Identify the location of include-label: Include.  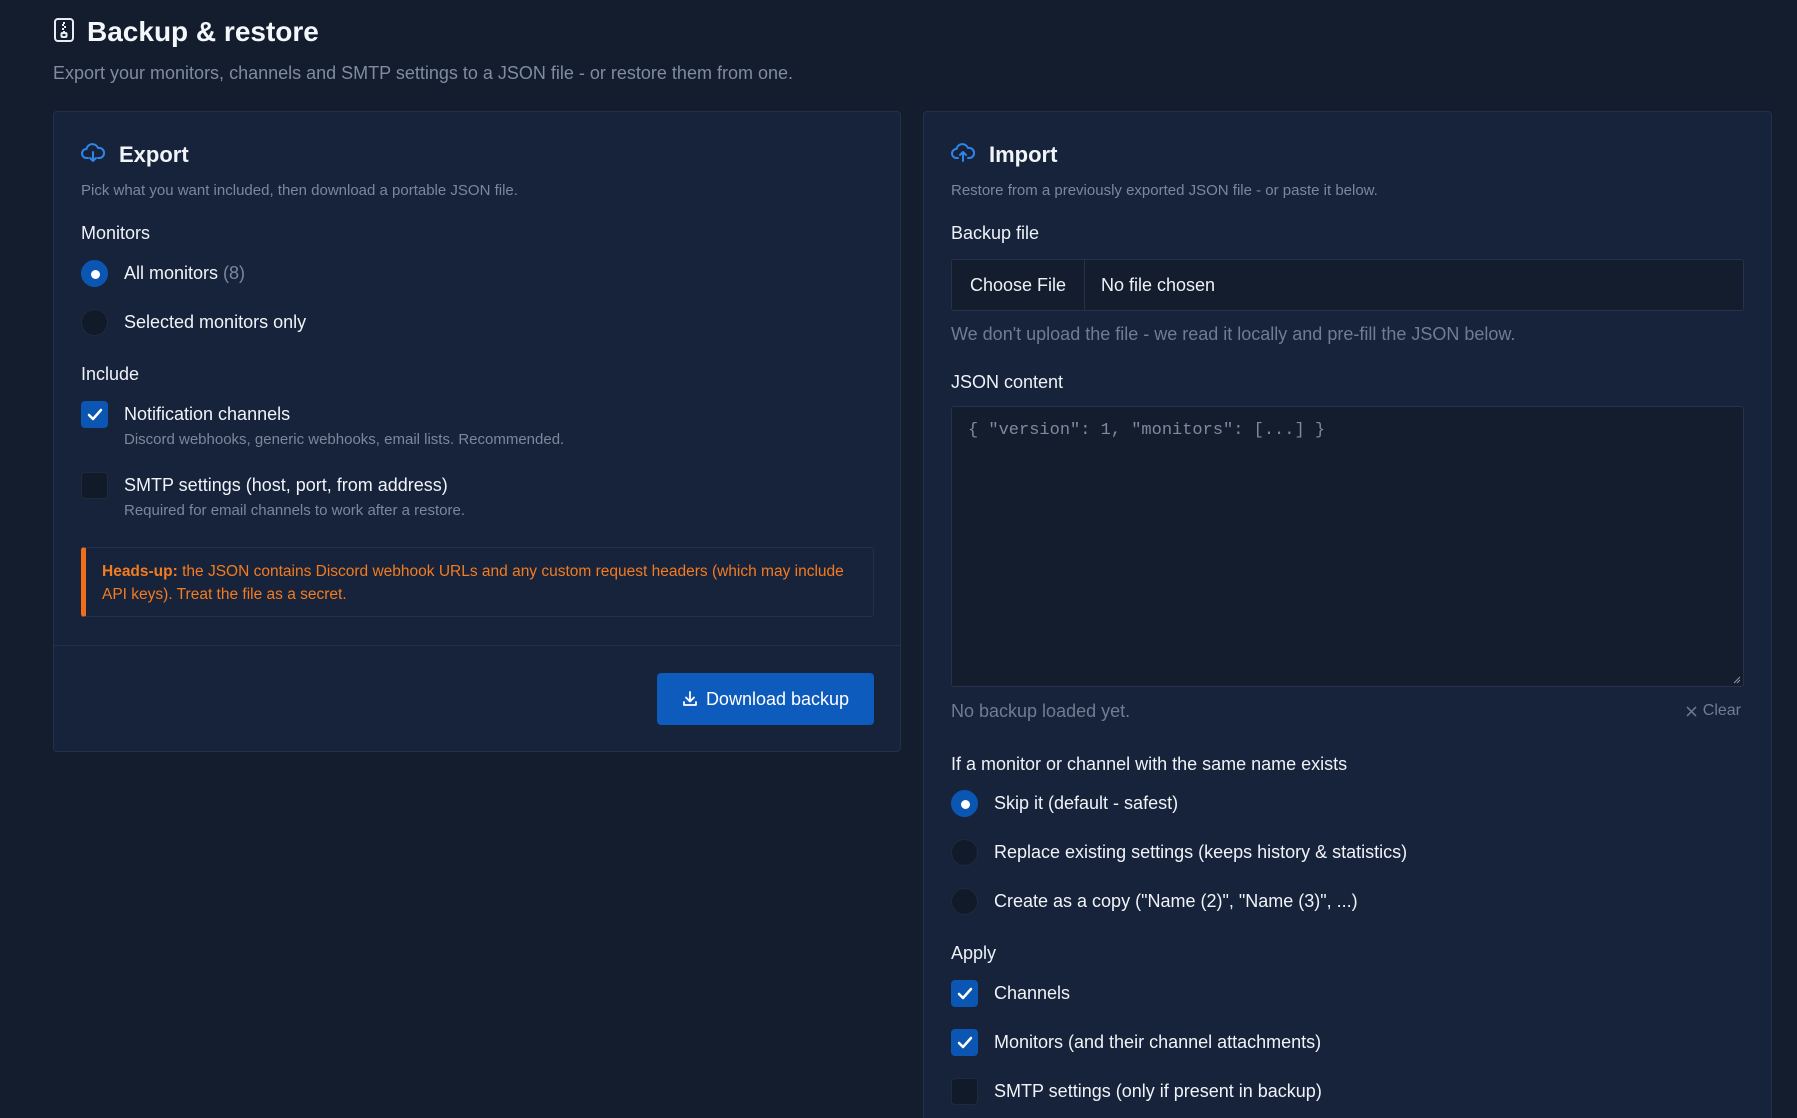
(110, 374).